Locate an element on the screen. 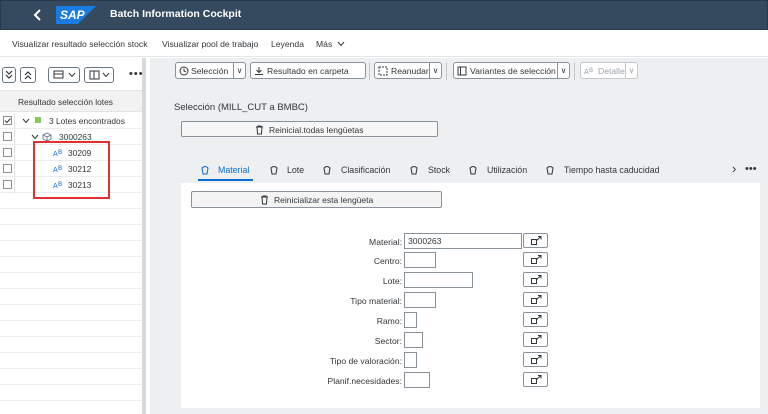 Image resolution: width=768 pixels, height=414 pixels. layout-menu-button is located at coordinates (64, 75).